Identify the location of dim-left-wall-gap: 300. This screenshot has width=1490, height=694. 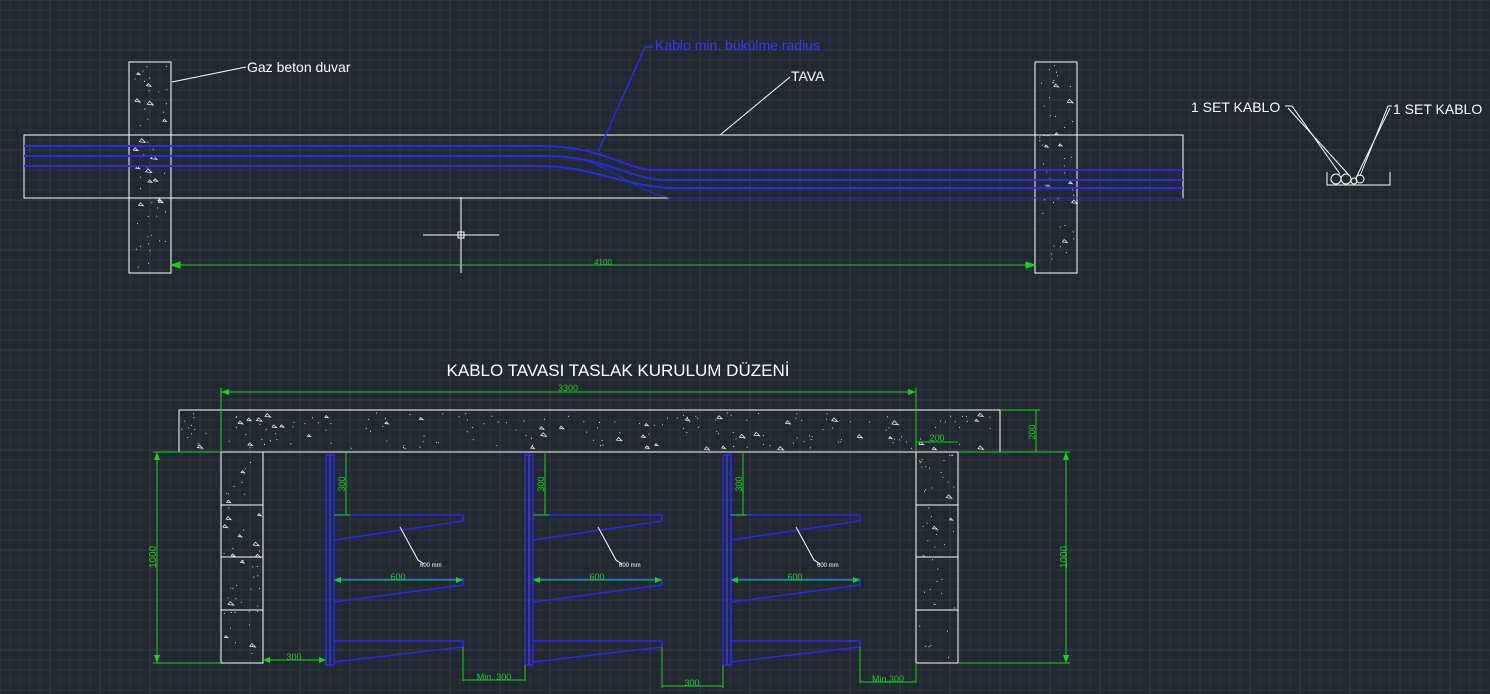
(293, 657).